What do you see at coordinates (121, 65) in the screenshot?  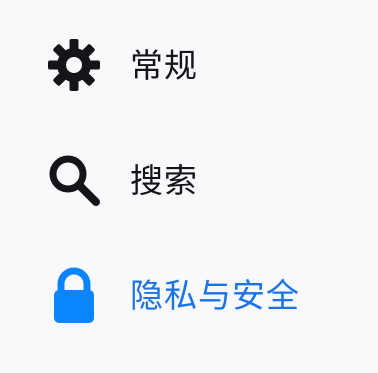 I see `sidebar-item-general: 常规` at bounding box center [121, 65].